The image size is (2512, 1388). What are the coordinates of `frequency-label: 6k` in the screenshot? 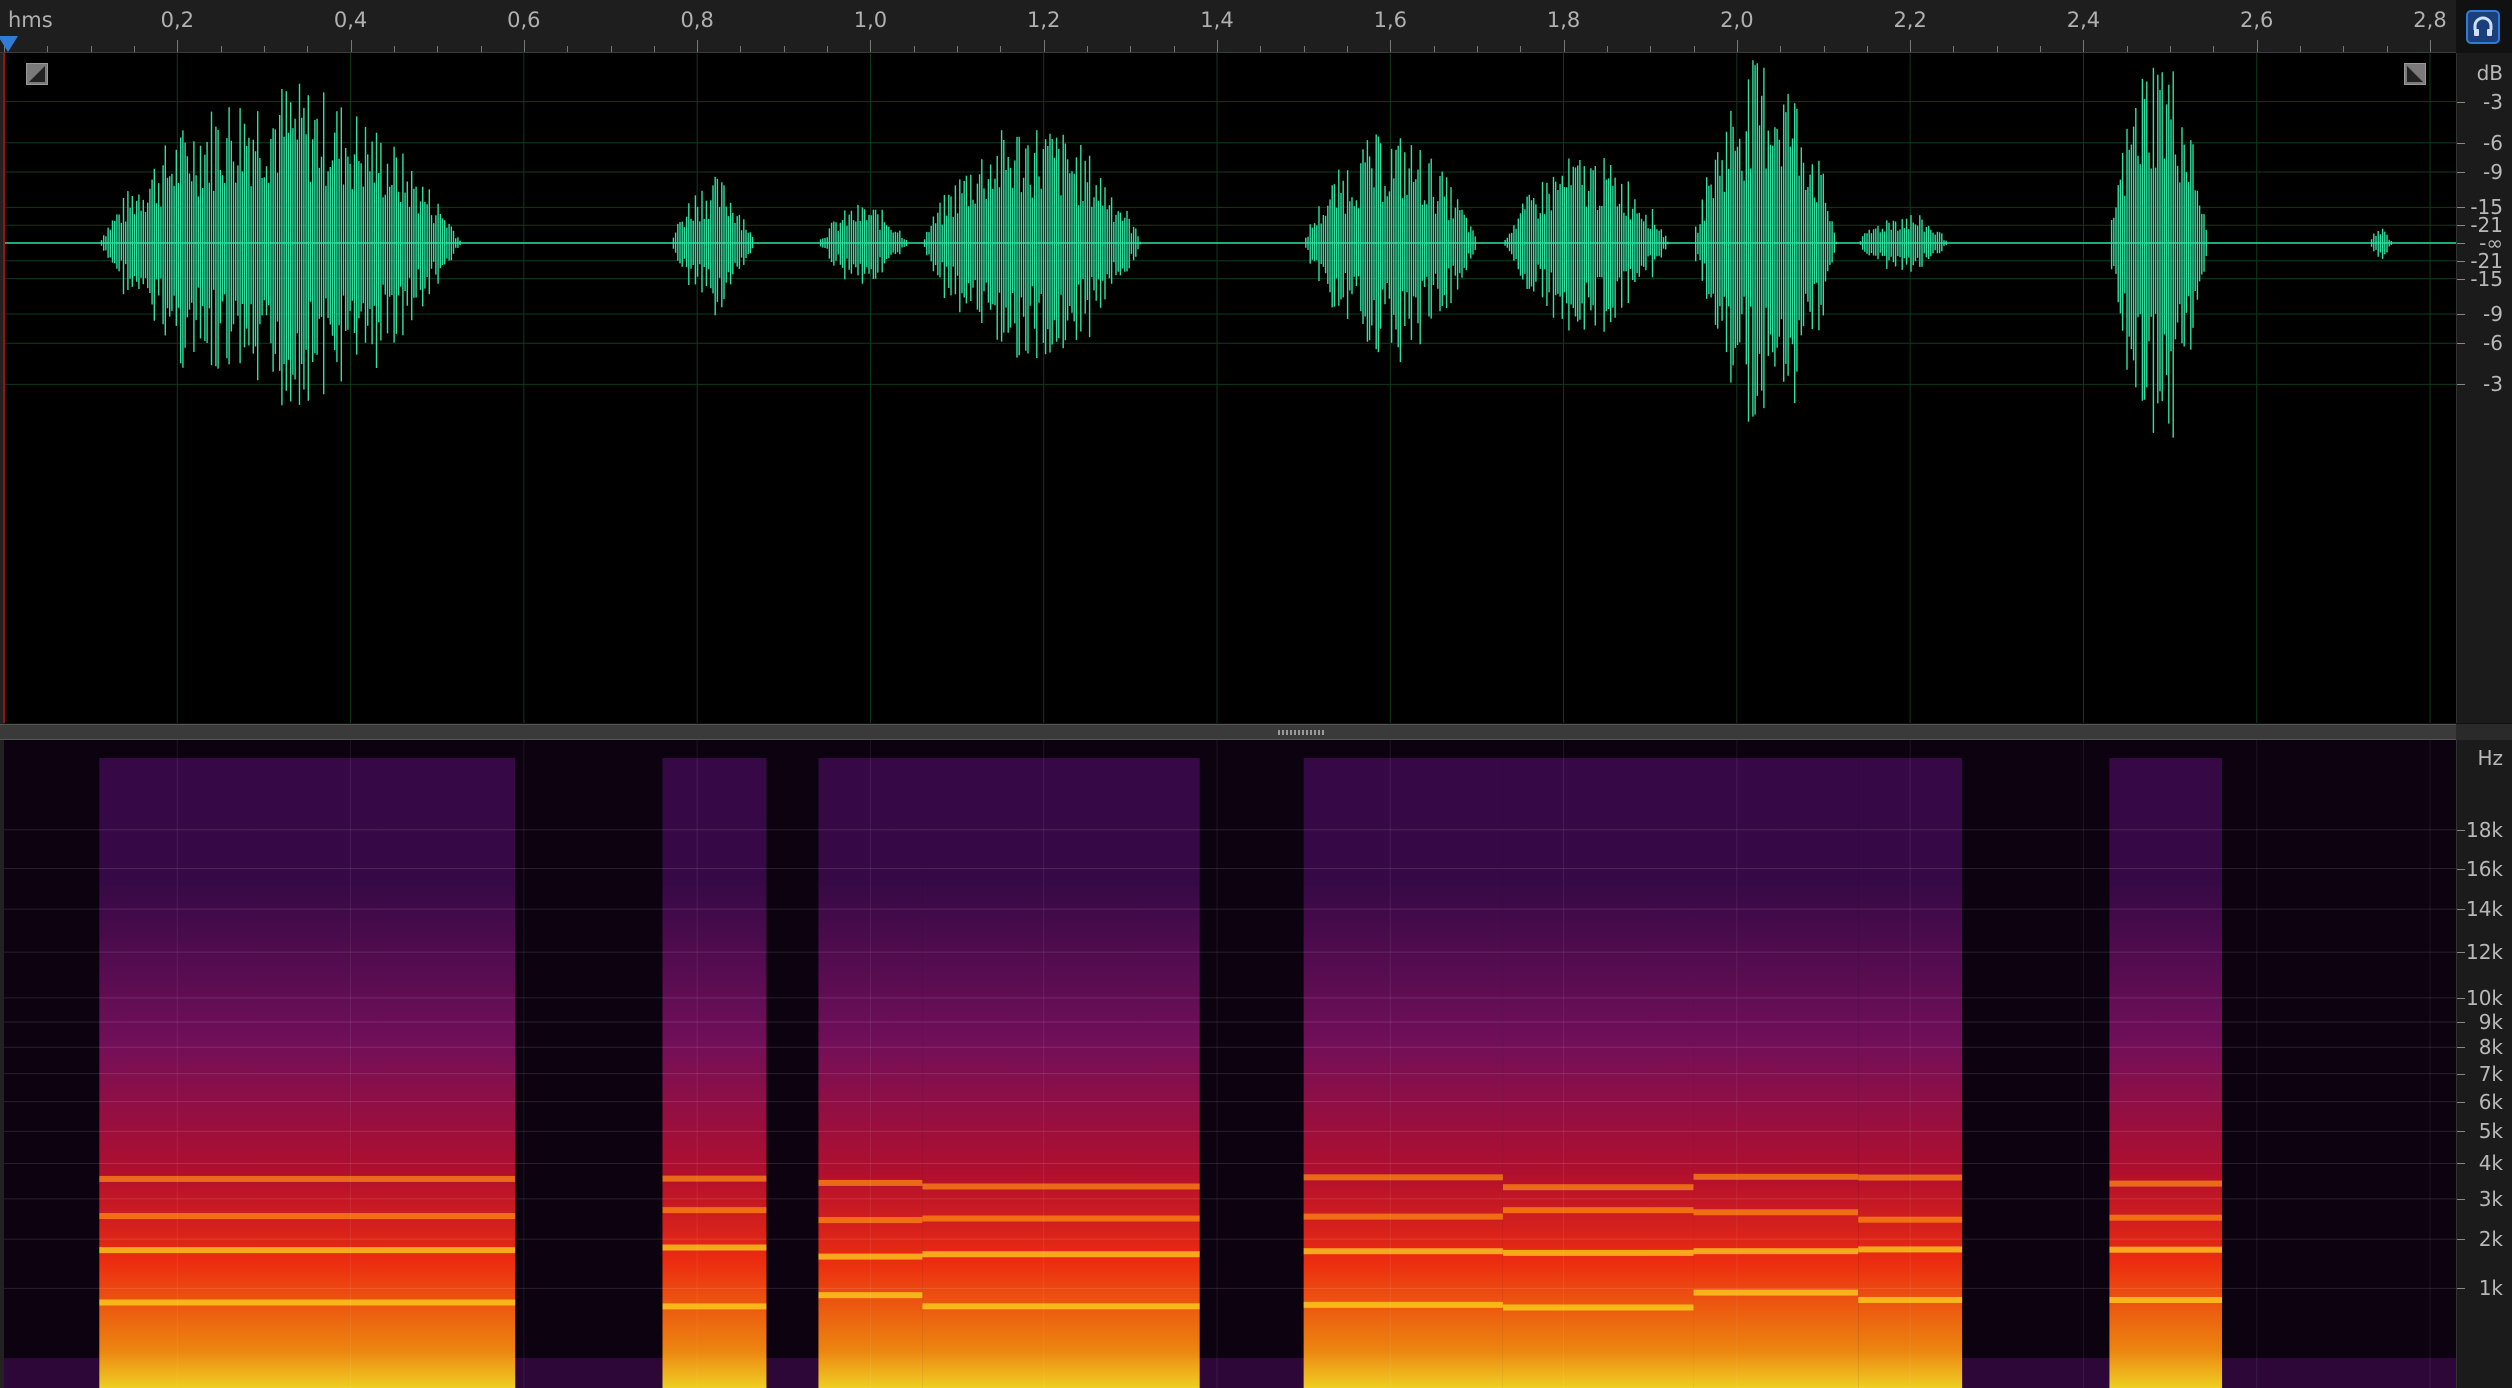 It's located at (2490, 1101).